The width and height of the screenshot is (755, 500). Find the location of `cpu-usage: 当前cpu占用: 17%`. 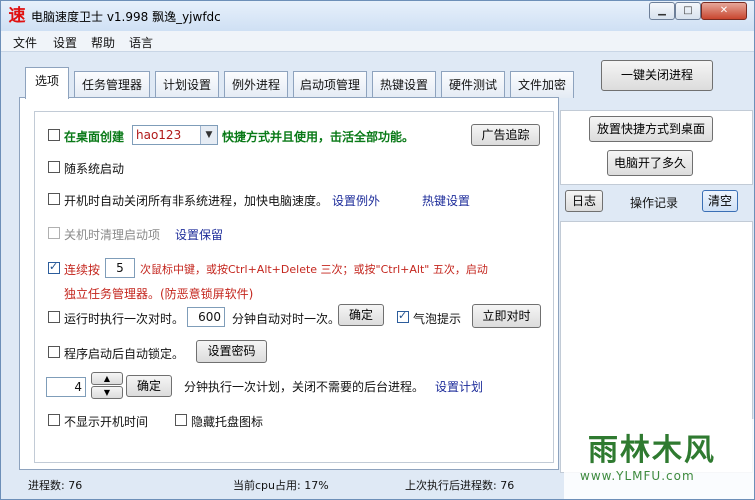

cpu-usage: 当前cpu占用: 17% is located at coordinates (281, 485).